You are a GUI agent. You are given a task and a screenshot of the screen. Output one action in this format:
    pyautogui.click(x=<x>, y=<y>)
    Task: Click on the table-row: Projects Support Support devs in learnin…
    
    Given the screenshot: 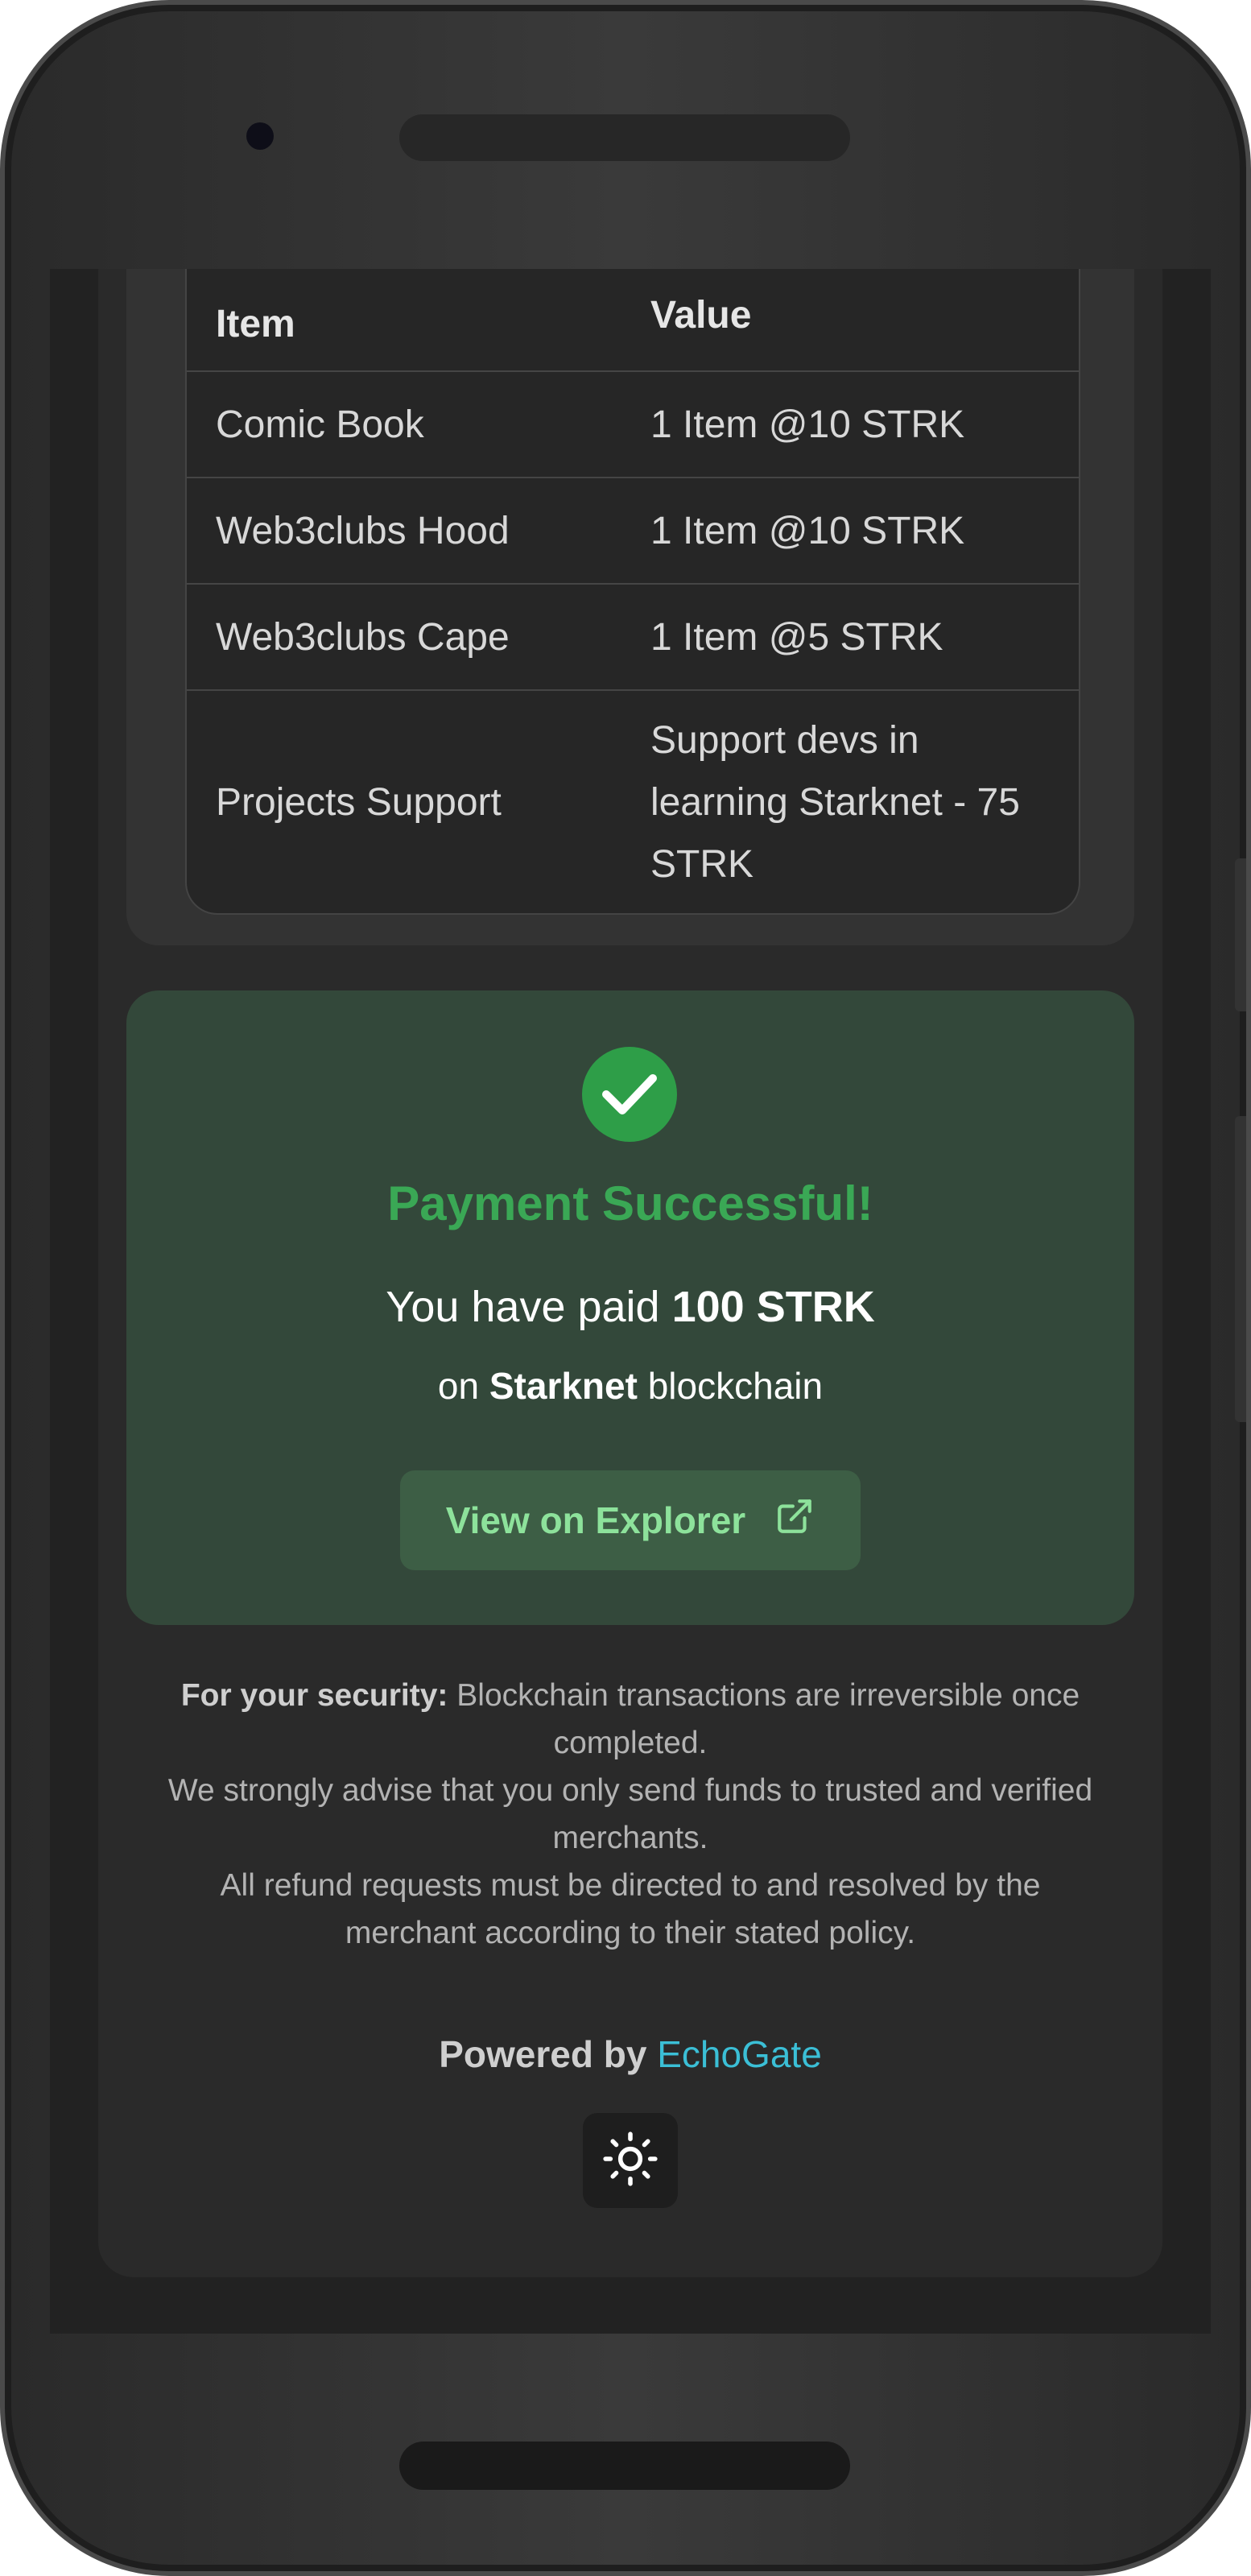 What is the action you would take?
    pyautogui.click(x=633, y=801)
    